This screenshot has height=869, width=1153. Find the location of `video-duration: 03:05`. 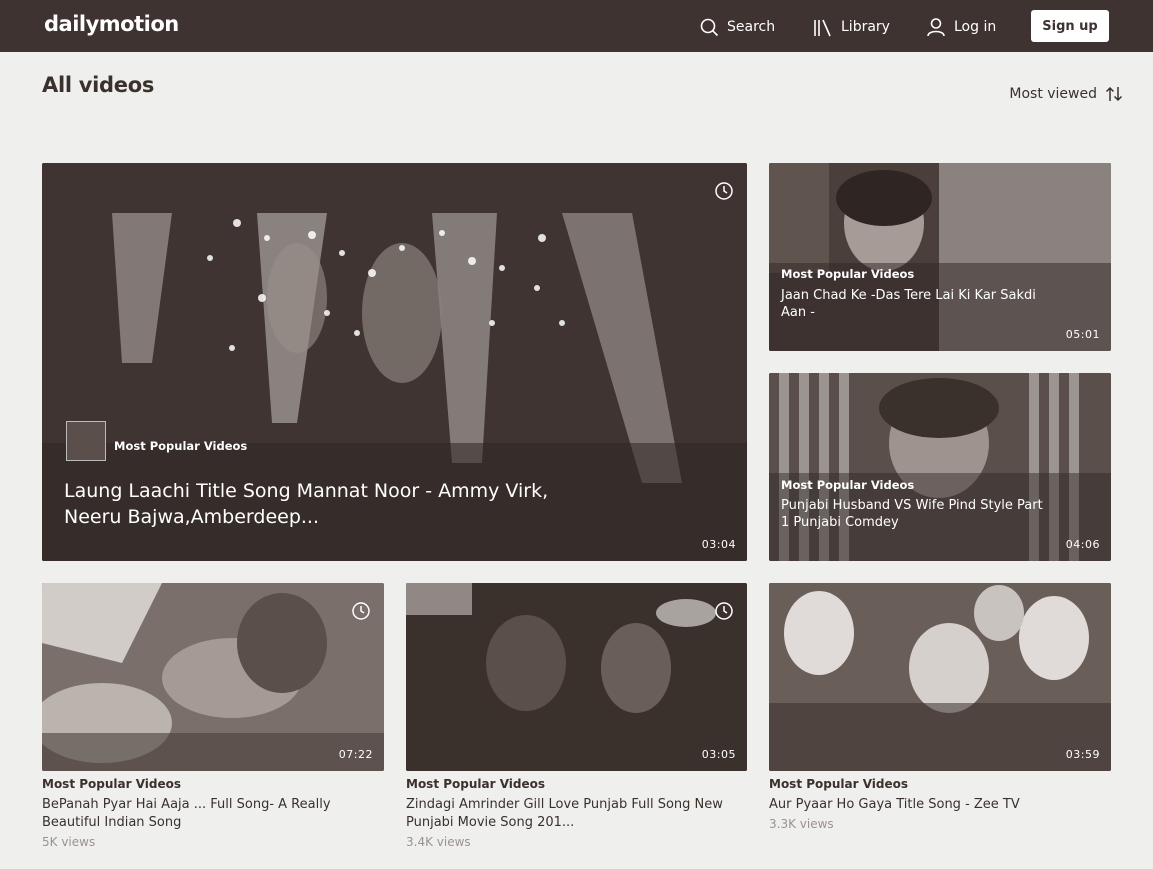

video-duration: 03:05 is located at coordinates (718, 754).